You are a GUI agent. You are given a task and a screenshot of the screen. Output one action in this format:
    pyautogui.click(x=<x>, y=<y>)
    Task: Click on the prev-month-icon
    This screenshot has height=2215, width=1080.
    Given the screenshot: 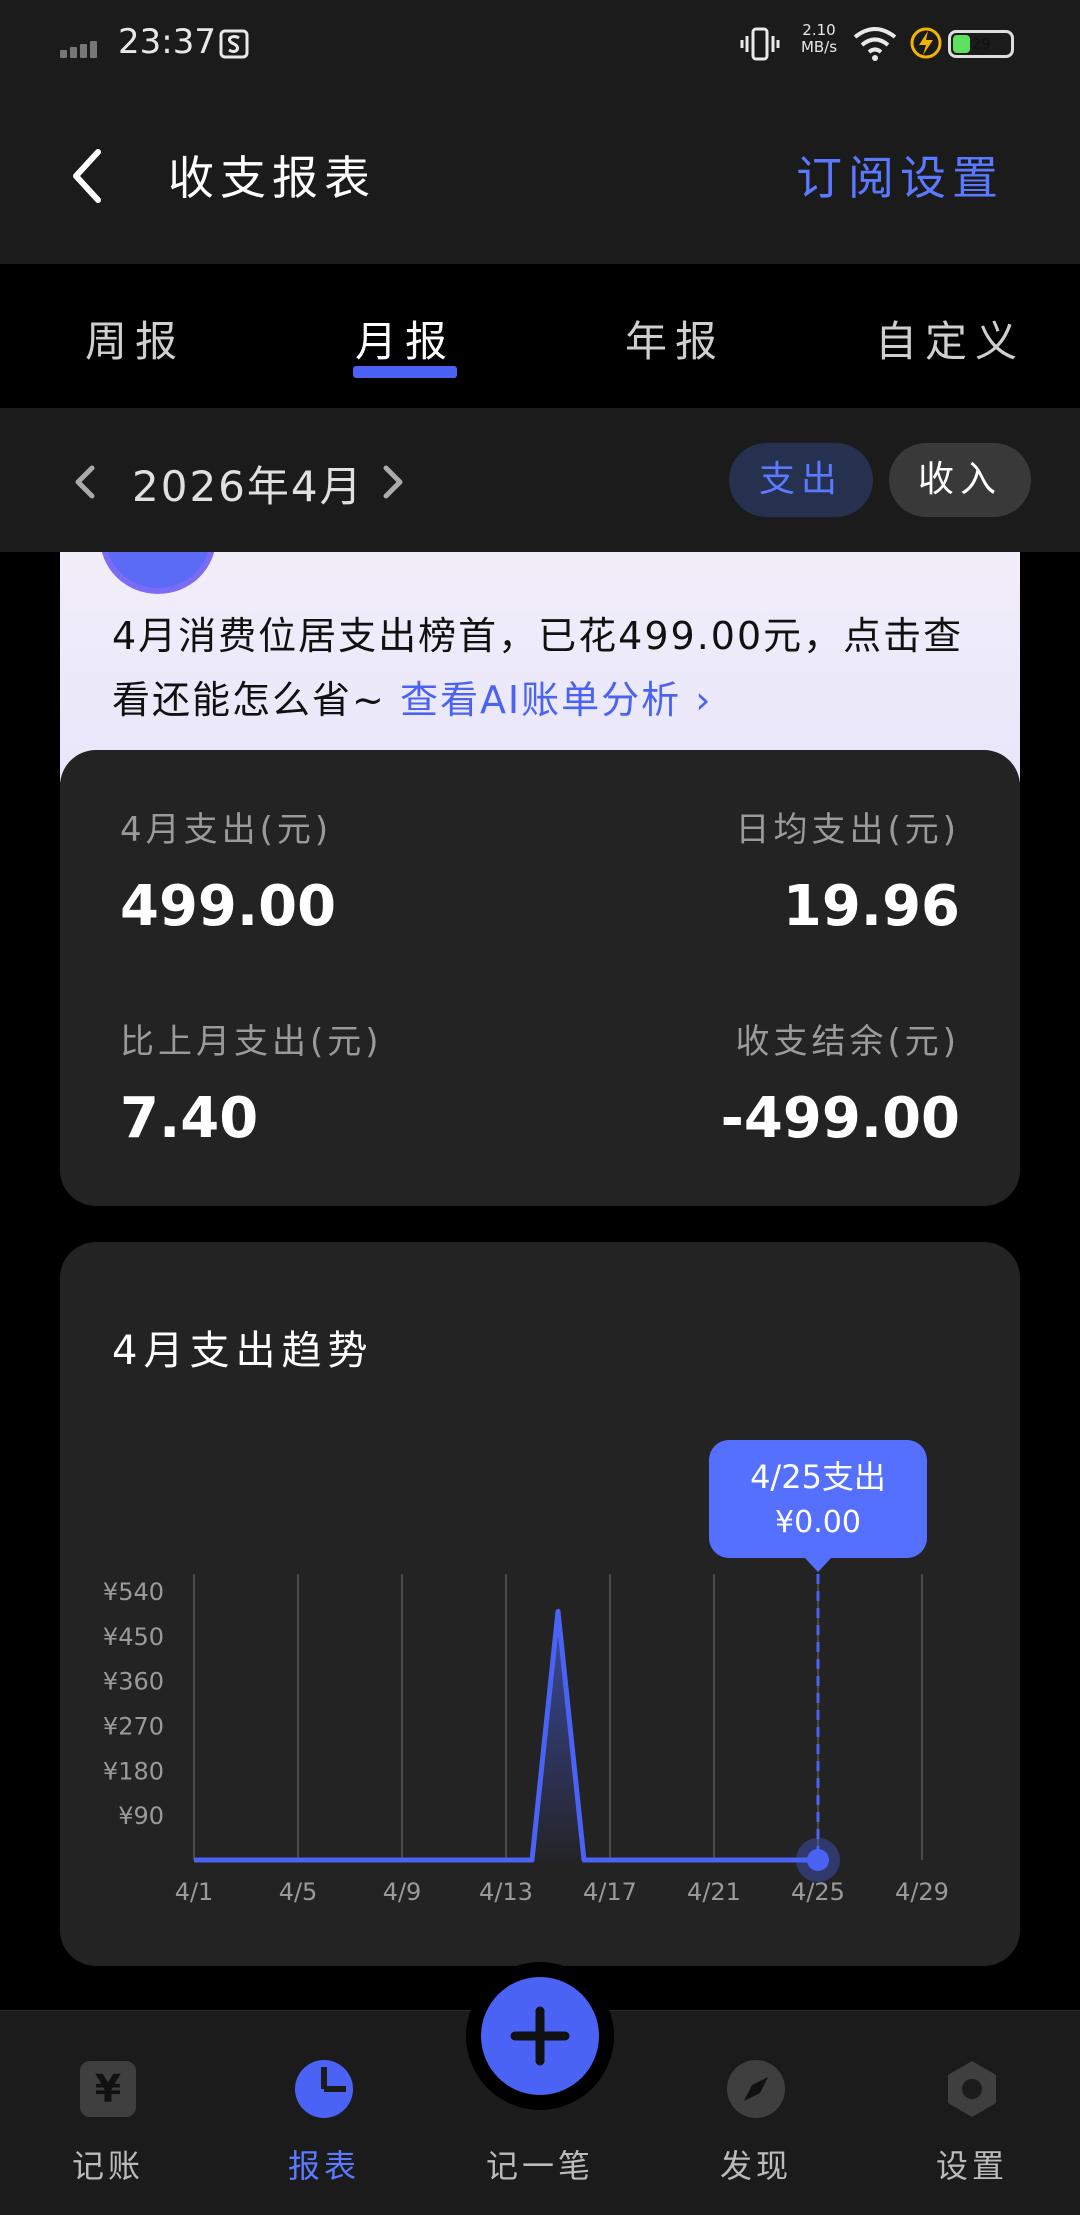 What is the action you would take?
    pyautogui.click(x=85, y=482)
    